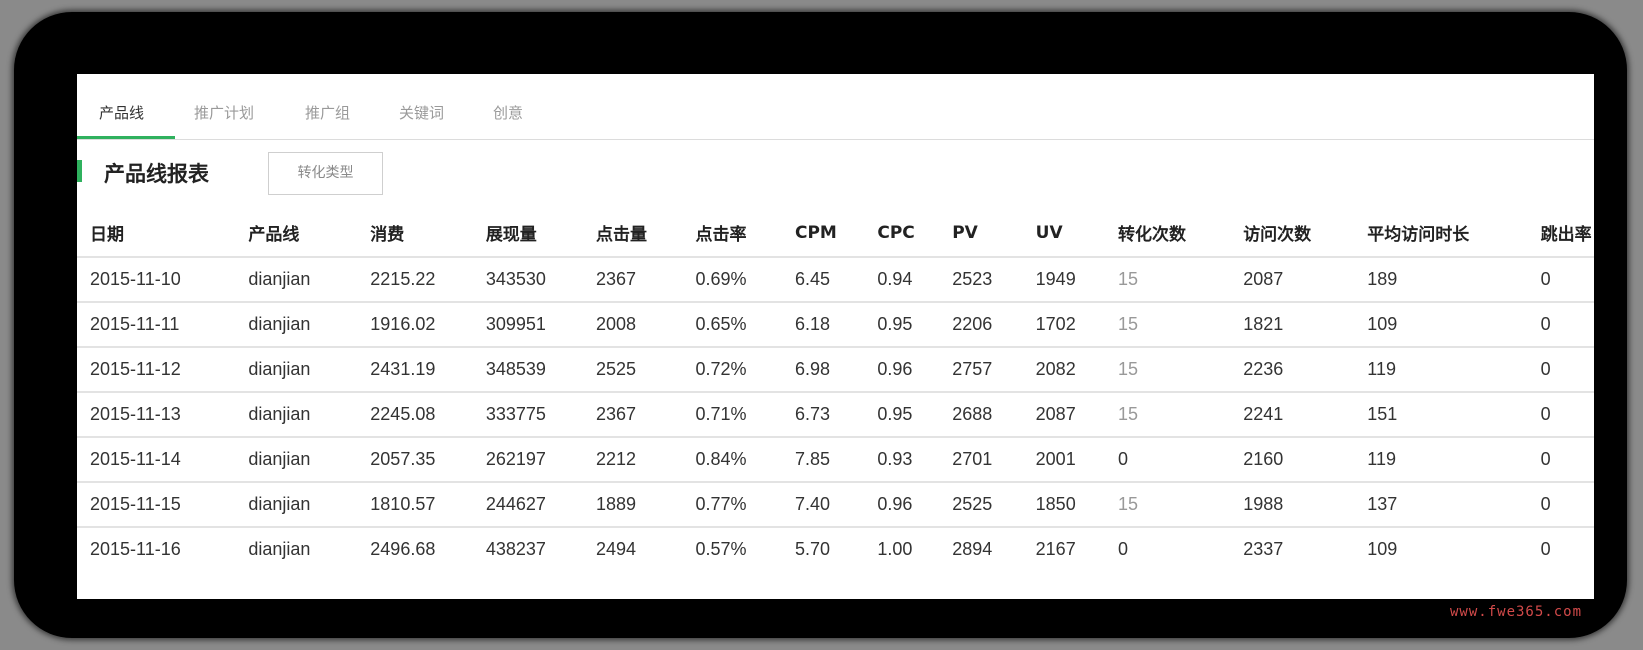 The height and width of the screenshot is (650, 1643). Describe the element at coordinates (1064, 325) in the screenshot. I see `table-cell: 1702` at that location.